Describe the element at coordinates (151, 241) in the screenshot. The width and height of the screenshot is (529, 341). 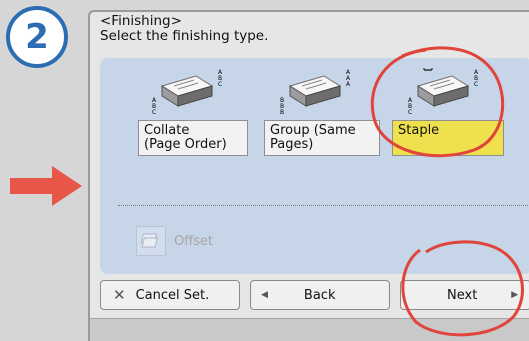
I see `offset-icon` at that location.